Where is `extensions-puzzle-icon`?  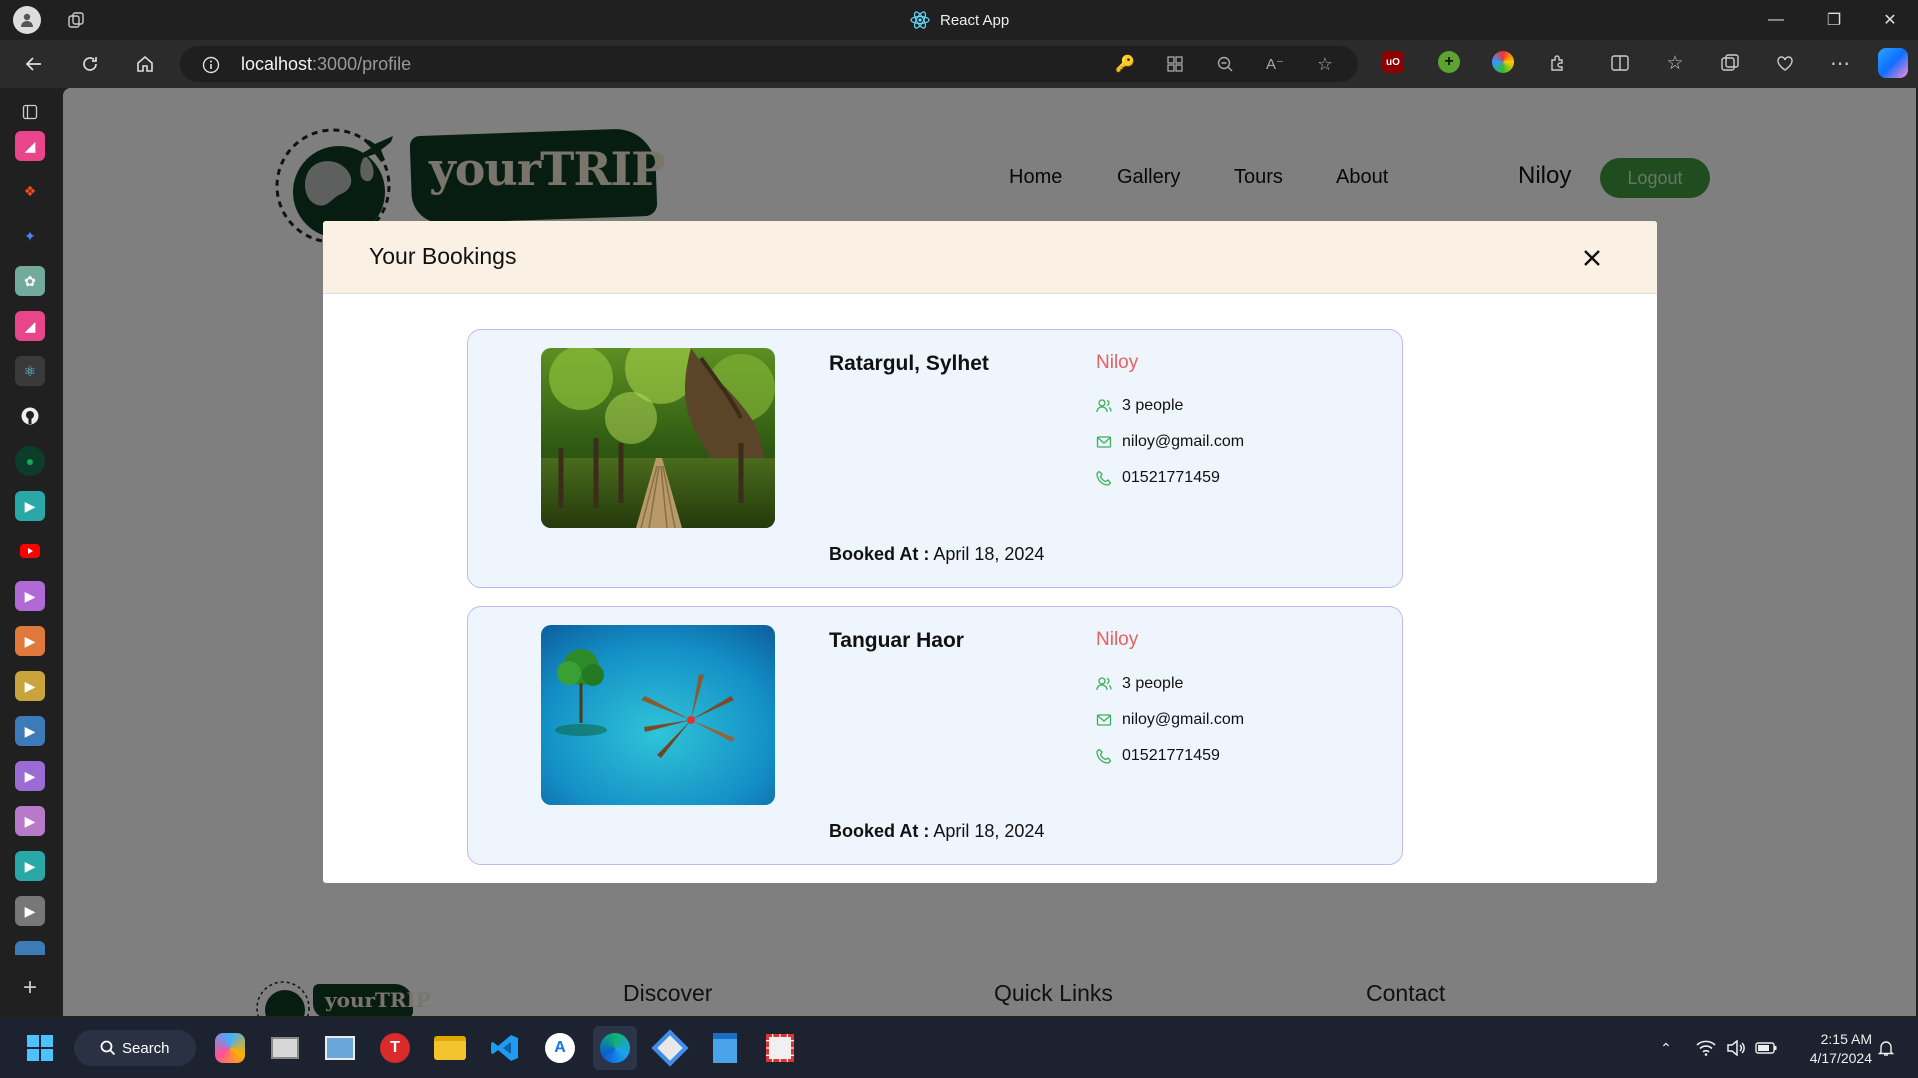
extensions-puzzle-icon is located at coordinates (1558, 63).